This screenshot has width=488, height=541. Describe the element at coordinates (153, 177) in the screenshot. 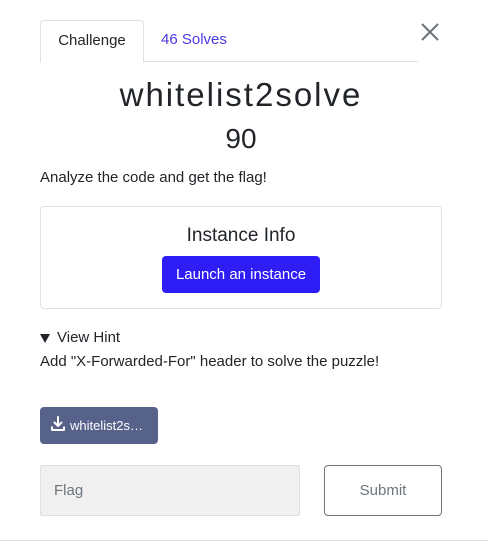

I see `challenge-description: Analyze the code and get the flag!` at that location.